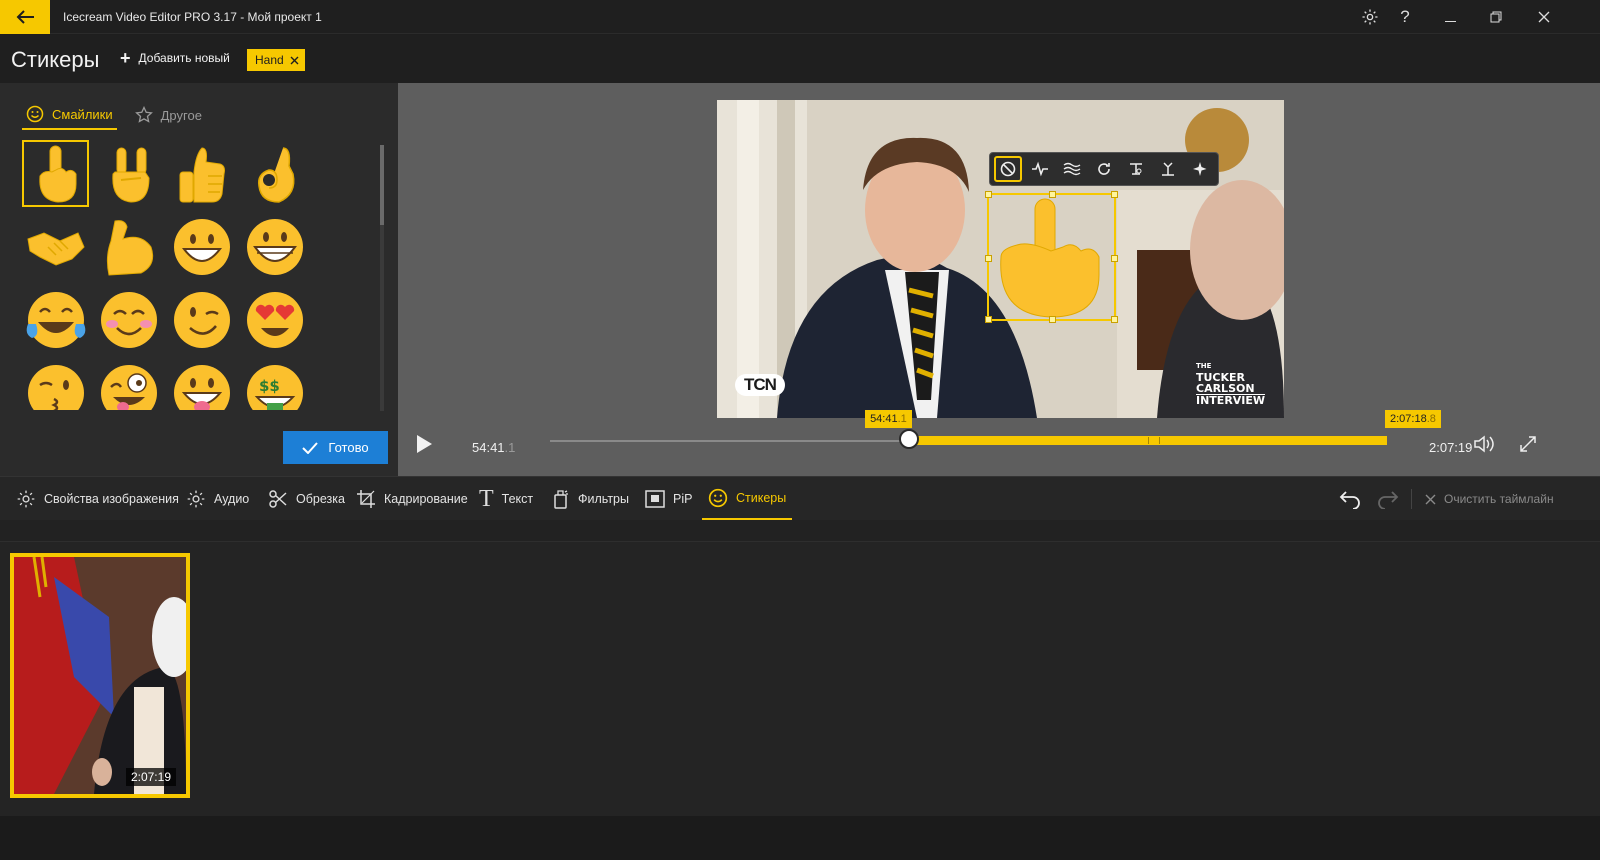 The height and width of the screenshot is (860, 1600). What do you see at coordinates (55, 387) in the screenshot?
I see `kissing-wink-icon` at bounding box center [55, 387].